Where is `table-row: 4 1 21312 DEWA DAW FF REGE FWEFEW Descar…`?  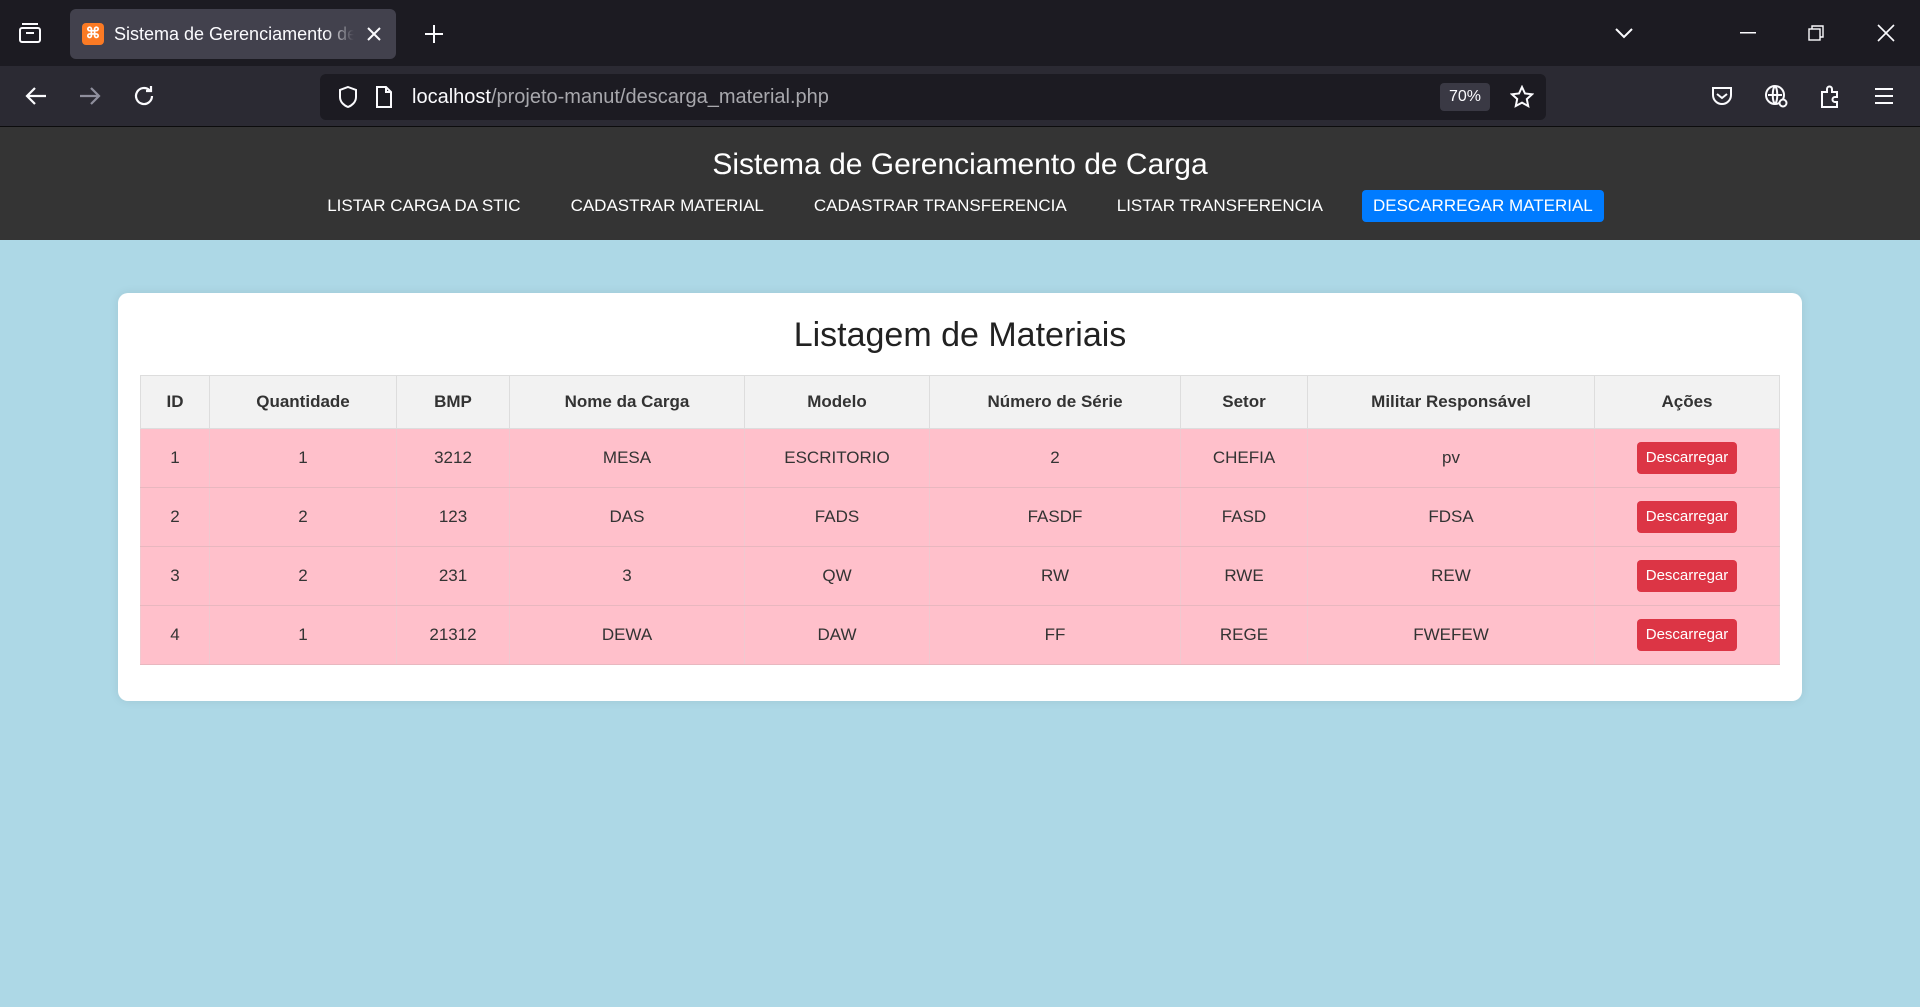
table-row: 4 1 21312 DEWA DAW FF REGE FWEFEW Descar… is located at coordinates (960, 635).